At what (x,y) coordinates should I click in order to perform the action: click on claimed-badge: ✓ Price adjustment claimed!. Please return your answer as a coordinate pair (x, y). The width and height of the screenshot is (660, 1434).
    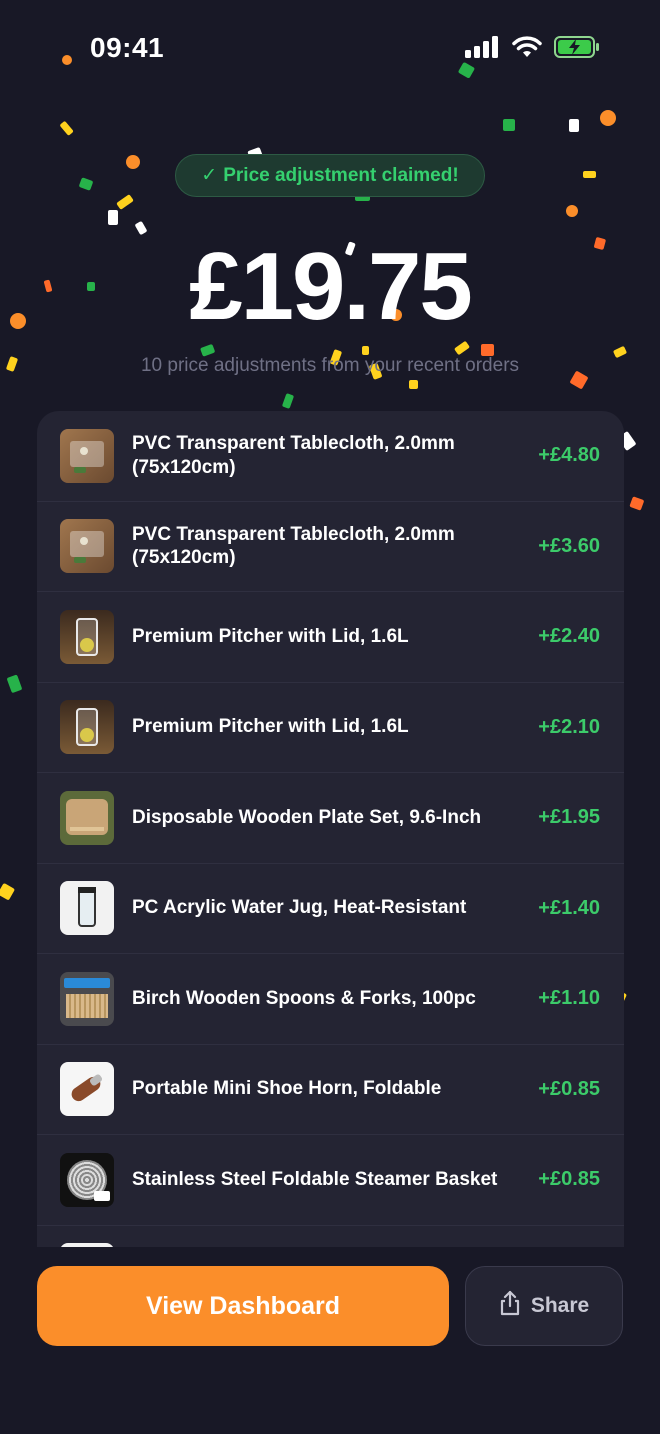
    Looking at the image, I should click on (330, 175).